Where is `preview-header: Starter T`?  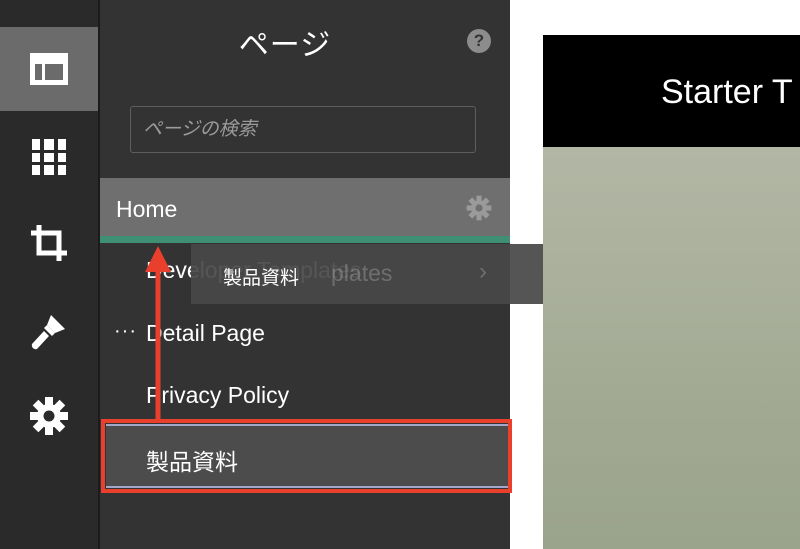
preview-header: Starter T is located at coordinates (671, 91).